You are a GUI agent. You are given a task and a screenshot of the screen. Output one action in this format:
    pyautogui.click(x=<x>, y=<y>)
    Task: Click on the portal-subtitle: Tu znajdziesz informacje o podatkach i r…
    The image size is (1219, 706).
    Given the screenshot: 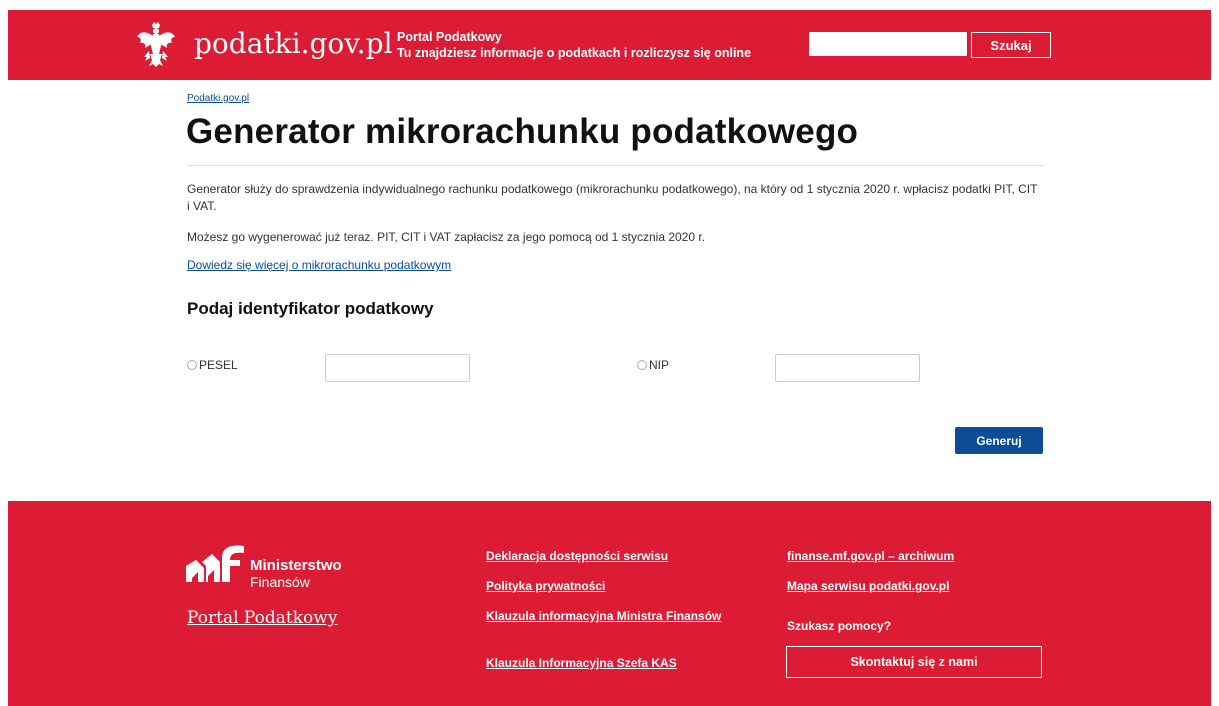 What is the action you would take?
    pyautogui.click(x=574, y=53)
    